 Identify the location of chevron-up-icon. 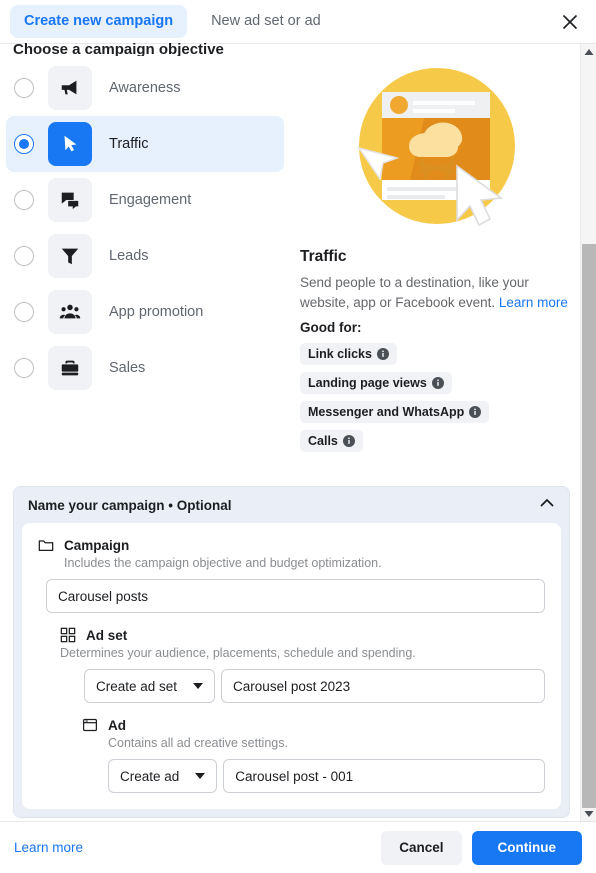
(547, 505).